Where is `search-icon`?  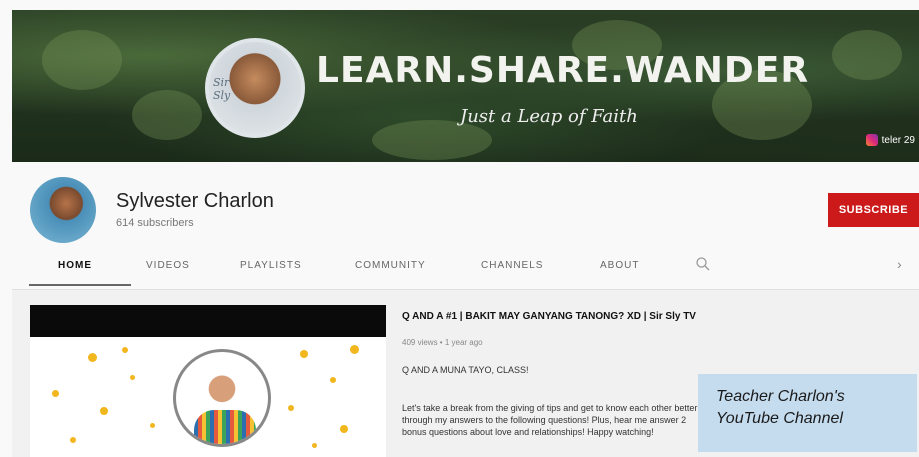
search-icon is located at coordinates (703, 264).